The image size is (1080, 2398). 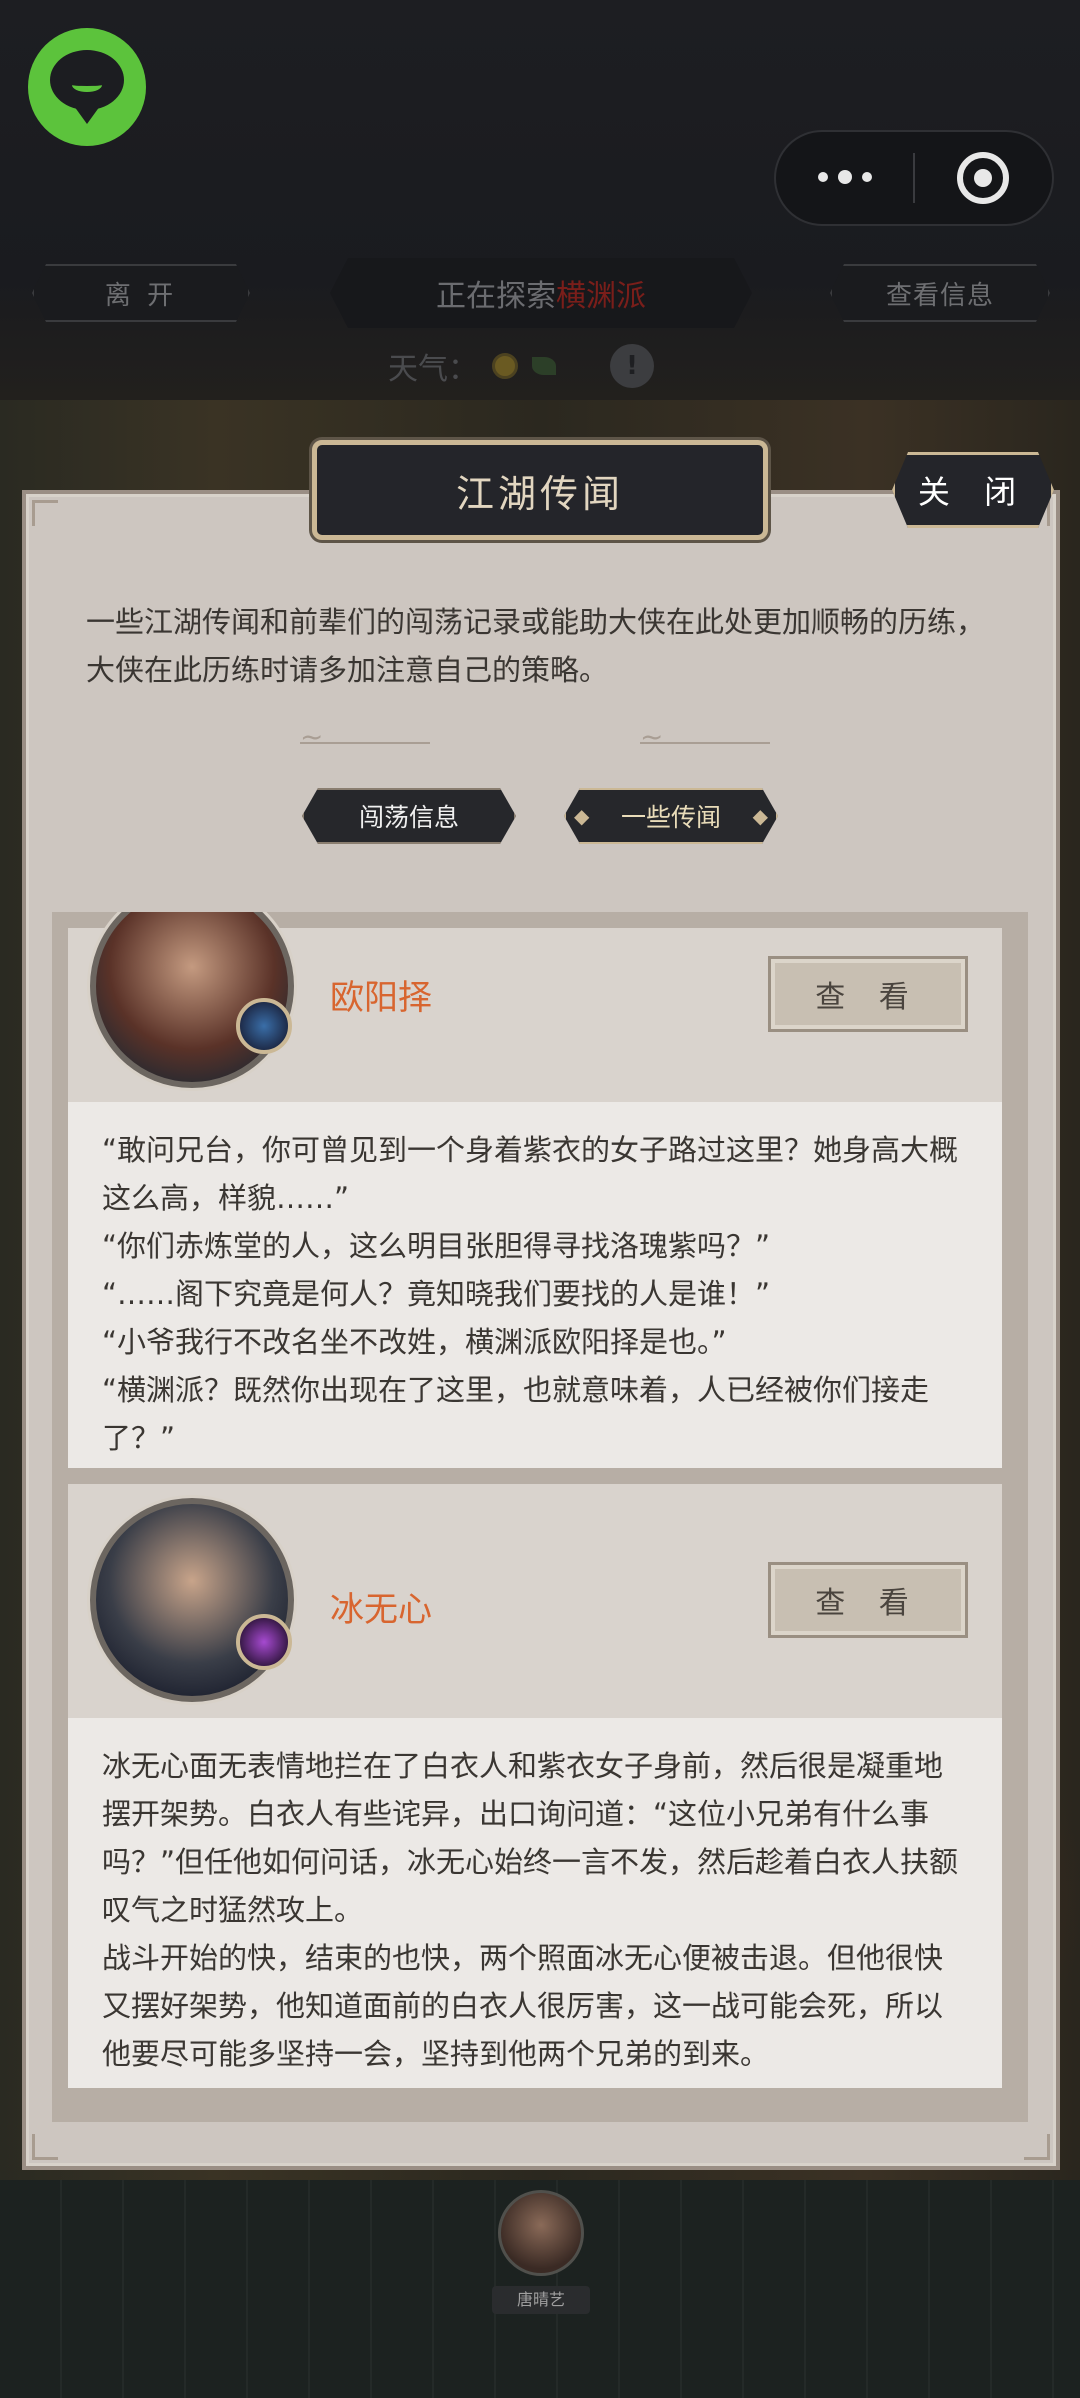 What do you see at coordinates (496, 296) in the screenshot?
I see `exploring-prefix: 正在探索` at bounding box center [496, 296].